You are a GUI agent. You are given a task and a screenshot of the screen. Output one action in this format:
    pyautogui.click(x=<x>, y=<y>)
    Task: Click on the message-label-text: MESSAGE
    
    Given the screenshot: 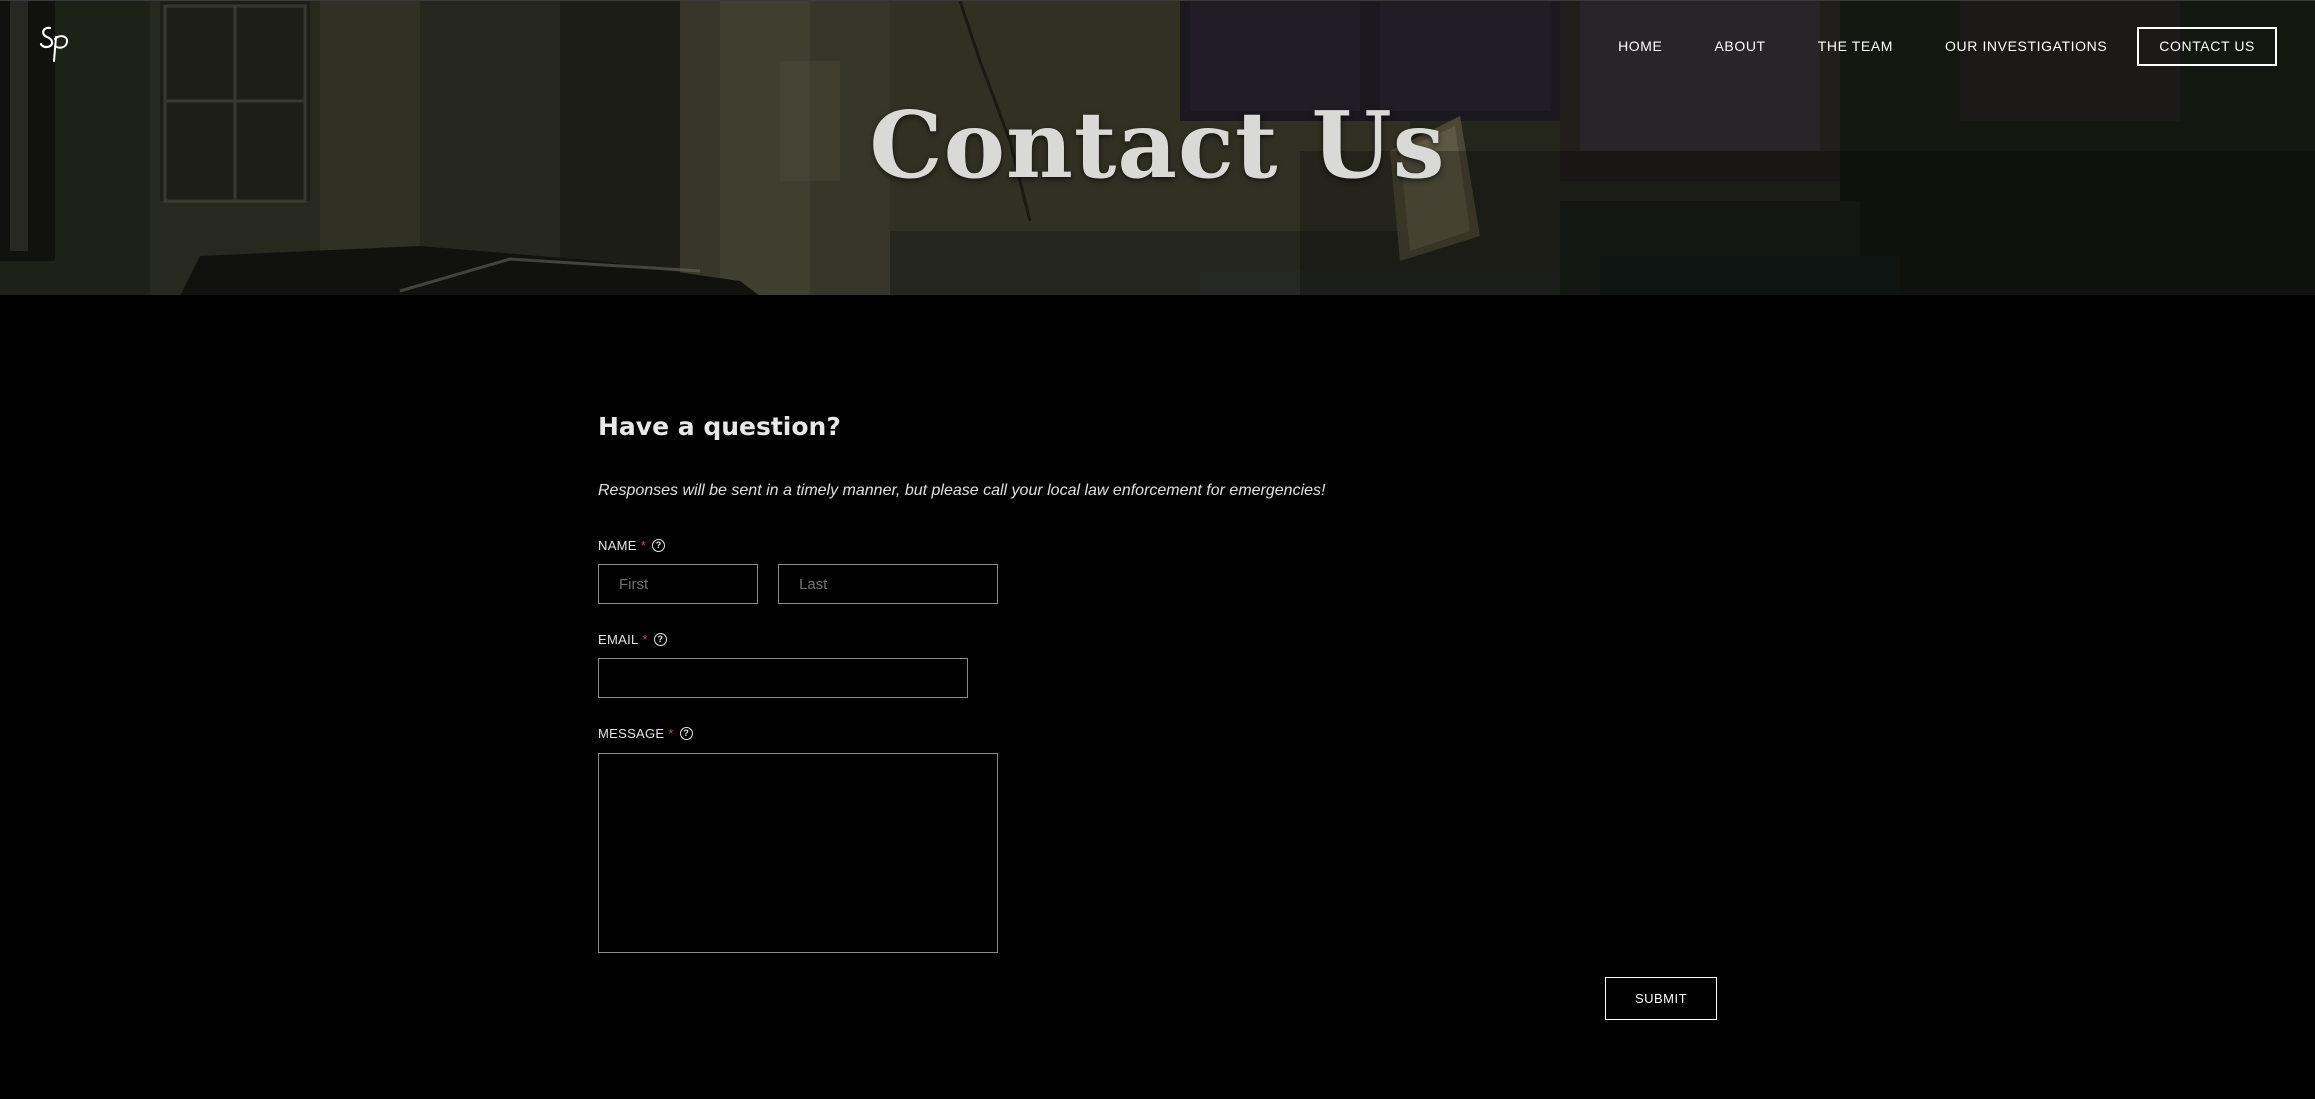 What is the action you would take?
    pyautogui.click(x=631, y=733)
    